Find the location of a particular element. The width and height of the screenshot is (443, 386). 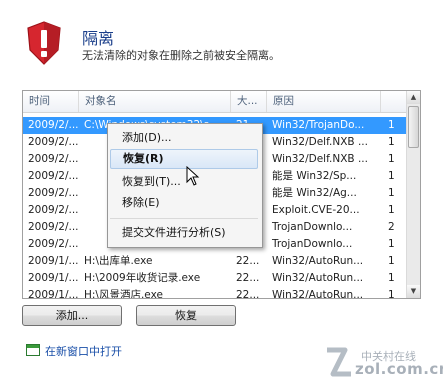

menu-item-restore: 恢复(R) is located at coordinates (184, 159).